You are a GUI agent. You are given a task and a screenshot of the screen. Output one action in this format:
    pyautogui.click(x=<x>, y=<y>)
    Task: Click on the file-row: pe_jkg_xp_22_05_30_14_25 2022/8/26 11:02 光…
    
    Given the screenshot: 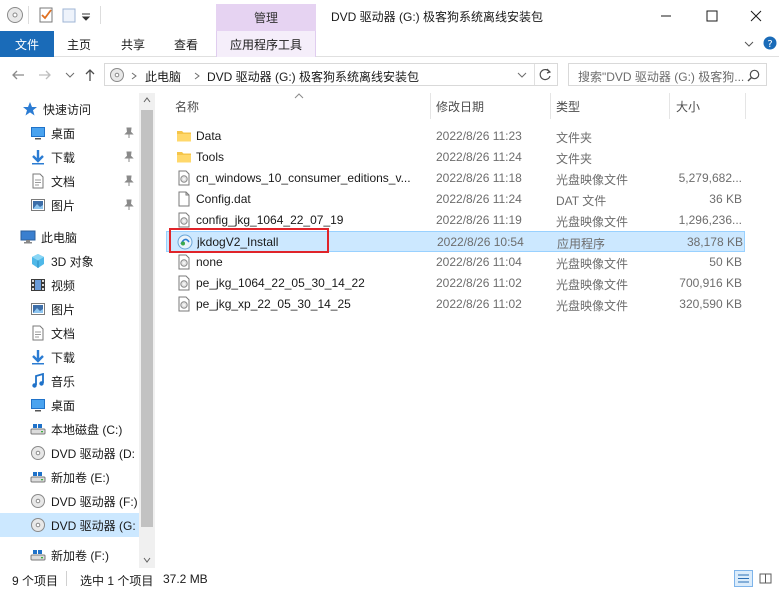 What is the action you would take?
    pyautogui.click(x=455, y=304)
    